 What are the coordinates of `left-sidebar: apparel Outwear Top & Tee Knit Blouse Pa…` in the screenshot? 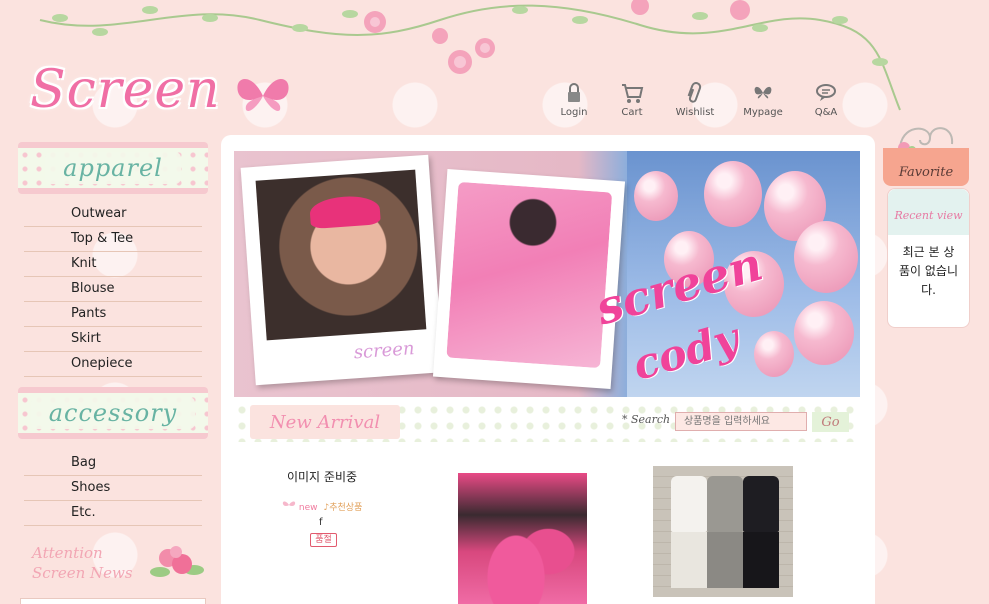 It's located at (113, 373).